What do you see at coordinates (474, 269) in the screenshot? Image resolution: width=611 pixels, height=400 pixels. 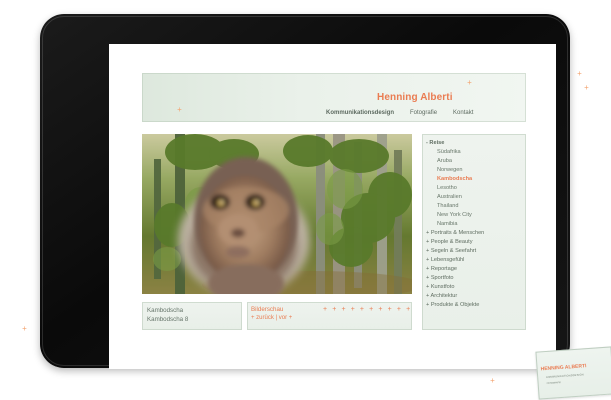 I see `sidebar-item-reportage: + Reportage` at bounding box center [474, 269].